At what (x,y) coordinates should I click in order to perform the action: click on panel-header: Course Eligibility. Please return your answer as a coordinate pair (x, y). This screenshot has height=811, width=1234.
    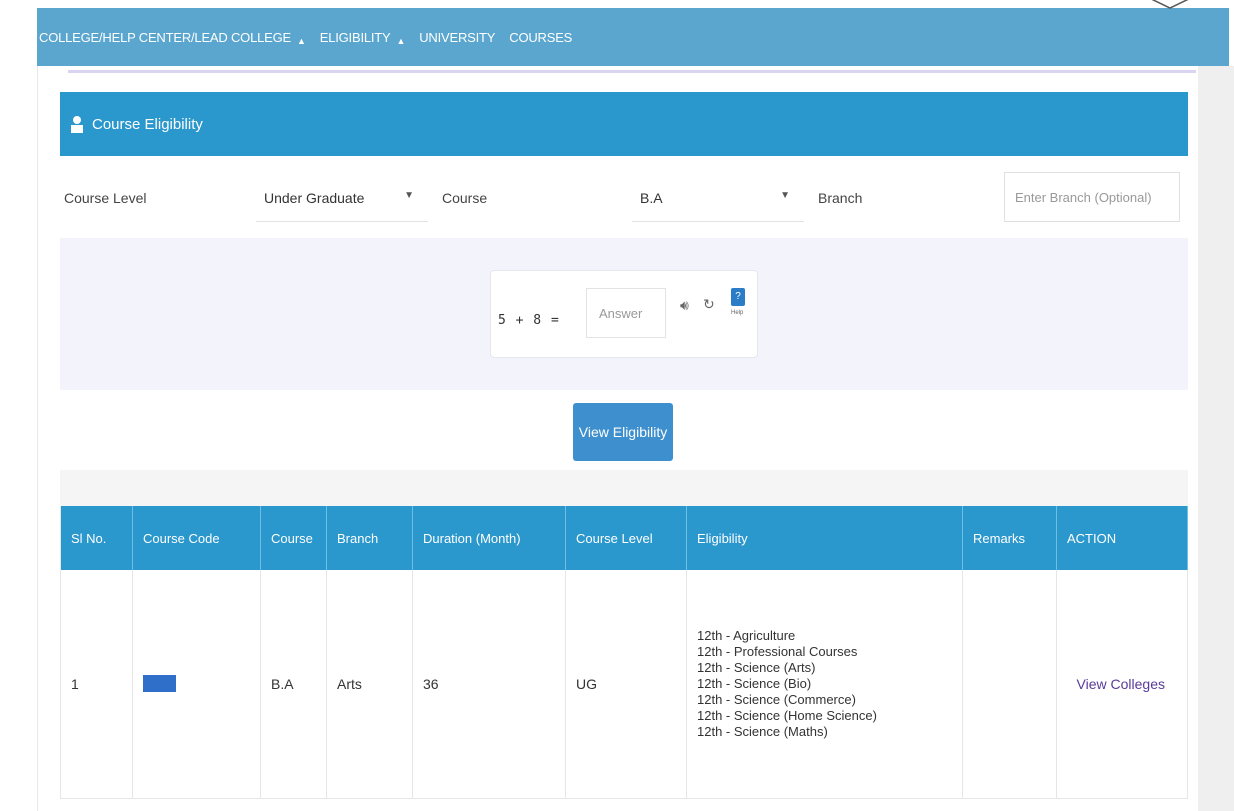
    Looking at the image, I should click on (624, 124).